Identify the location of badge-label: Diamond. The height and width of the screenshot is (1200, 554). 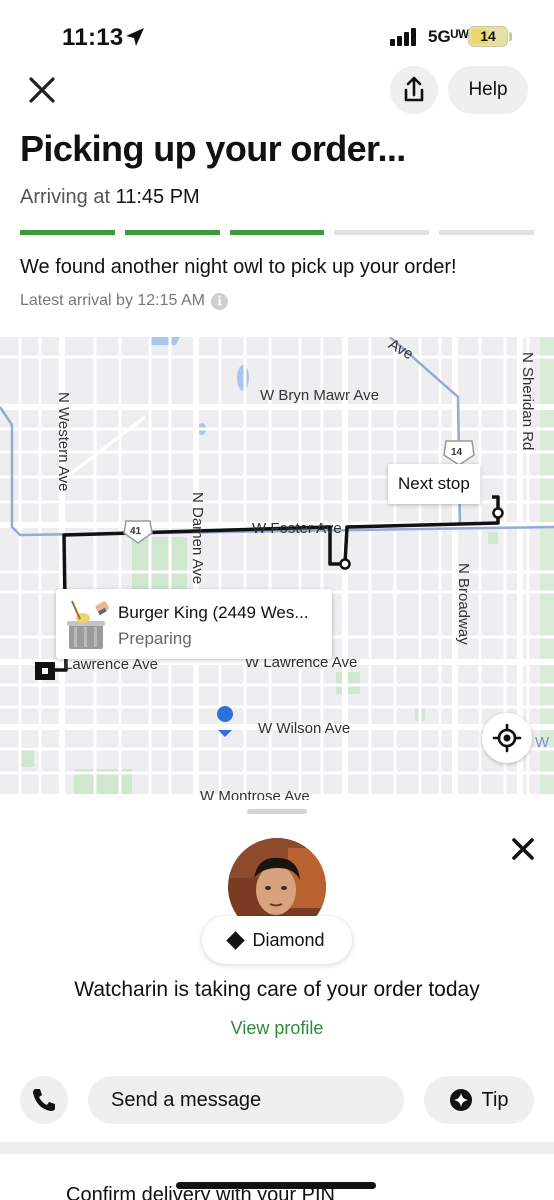
(288, 939).